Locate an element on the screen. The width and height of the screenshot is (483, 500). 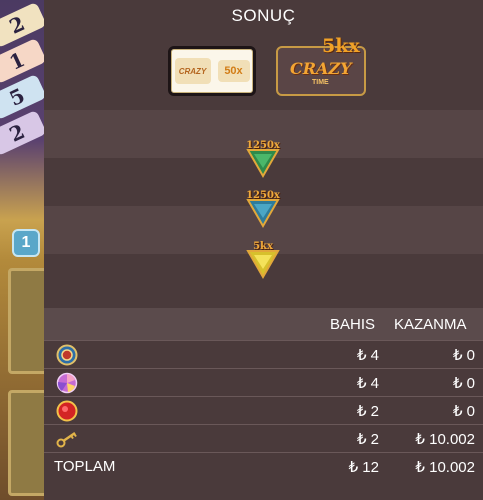
panel-title: SONUÇ is located at coordinates (263, 15).